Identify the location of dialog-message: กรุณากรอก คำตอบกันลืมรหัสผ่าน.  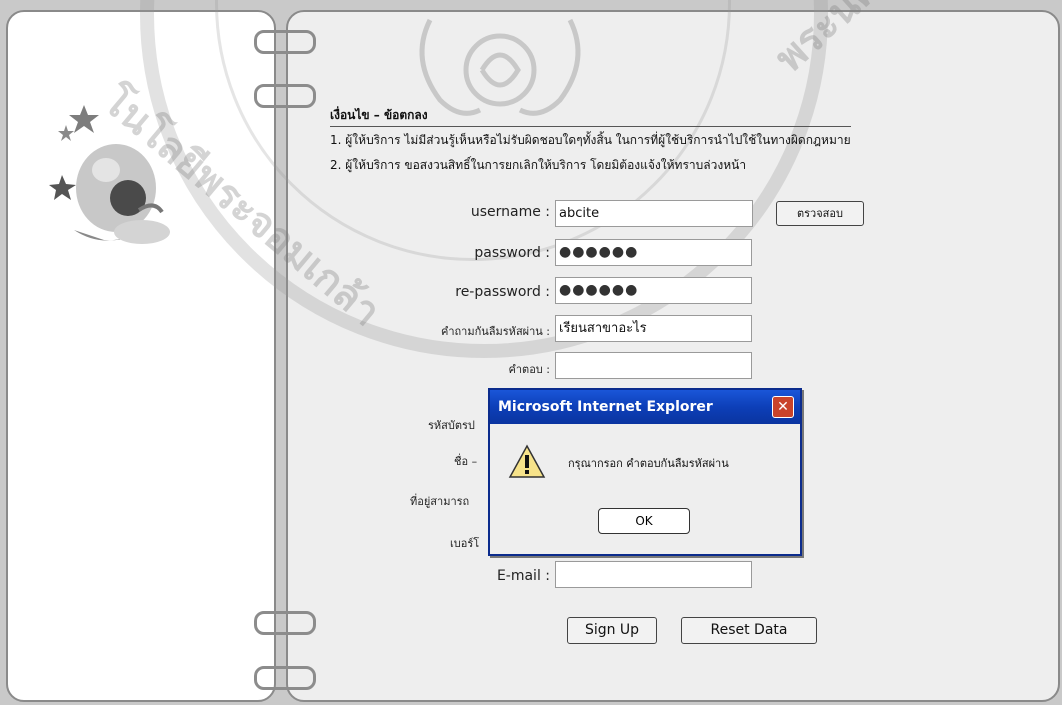
(648, 463).